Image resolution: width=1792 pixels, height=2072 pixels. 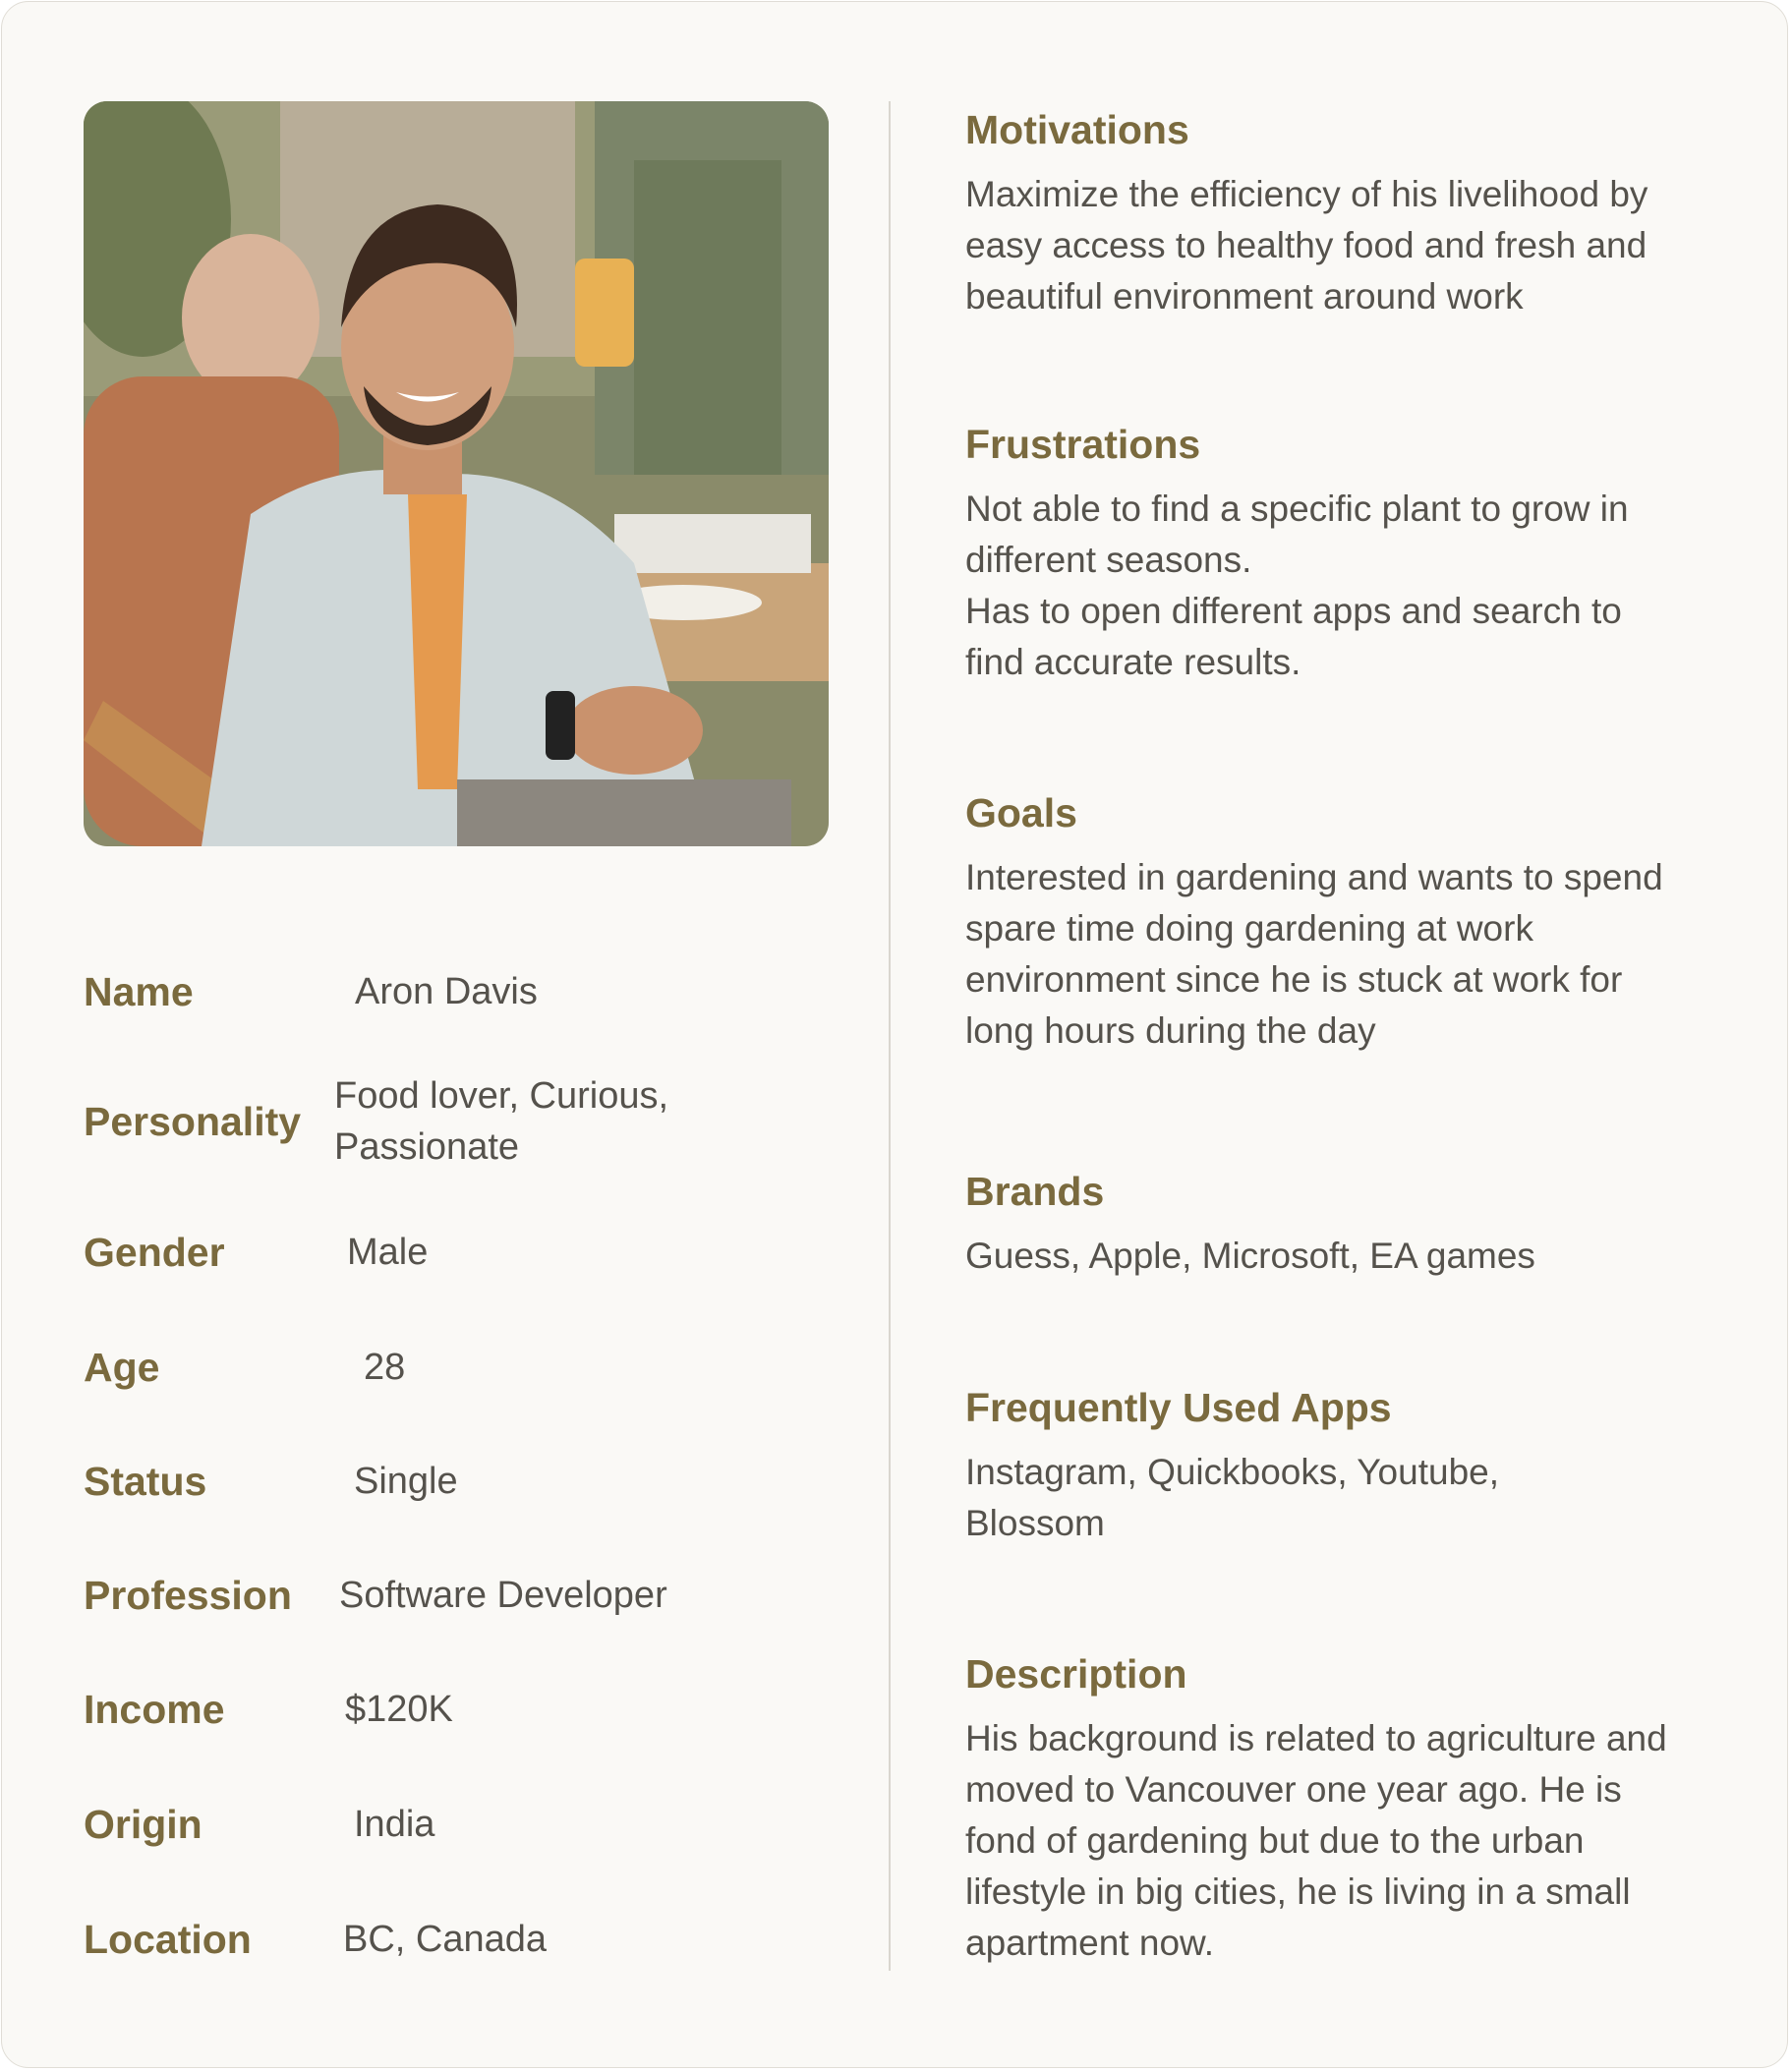 I want to click on section-line: long hours during the day, so click(x=1171, y=1030).